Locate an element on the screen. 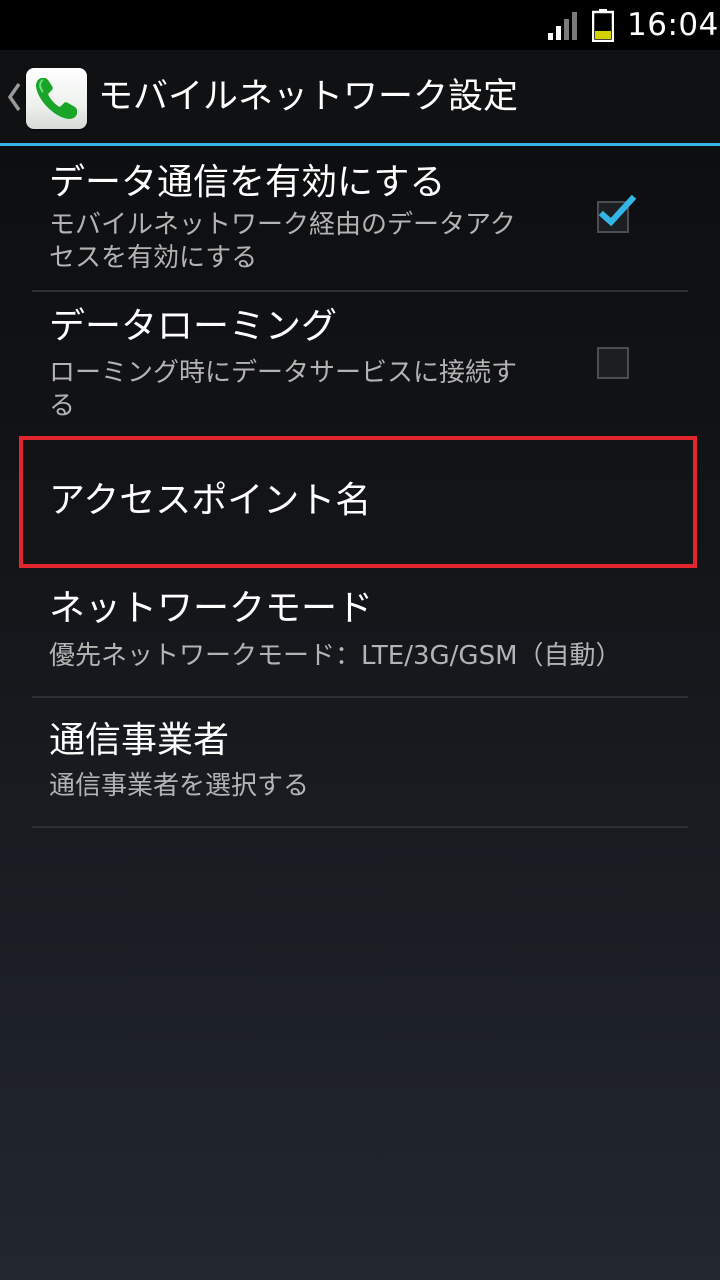 The height and width of the screenshot is (1280, 720). pref-mobile-data: データ通信を有効にする モバイルネットワーク経由のデータアク セスを有効にする is located at coordinates (360, 218).